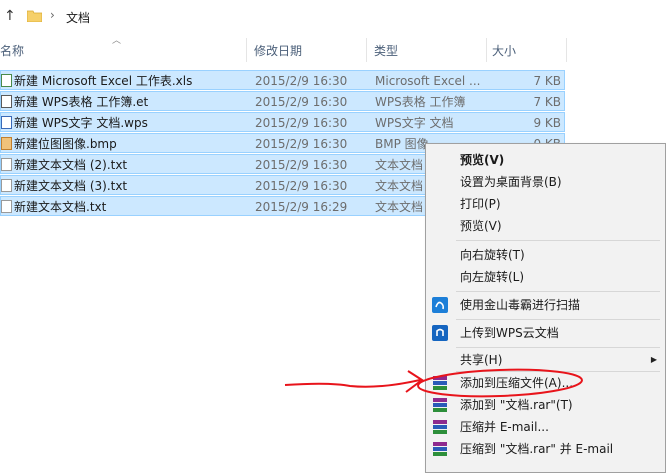  What do you see at coordinates (60, 207) in the screenshot?
I see `file-name: 新建文本文档.txt` at bounding box center [60, 207].